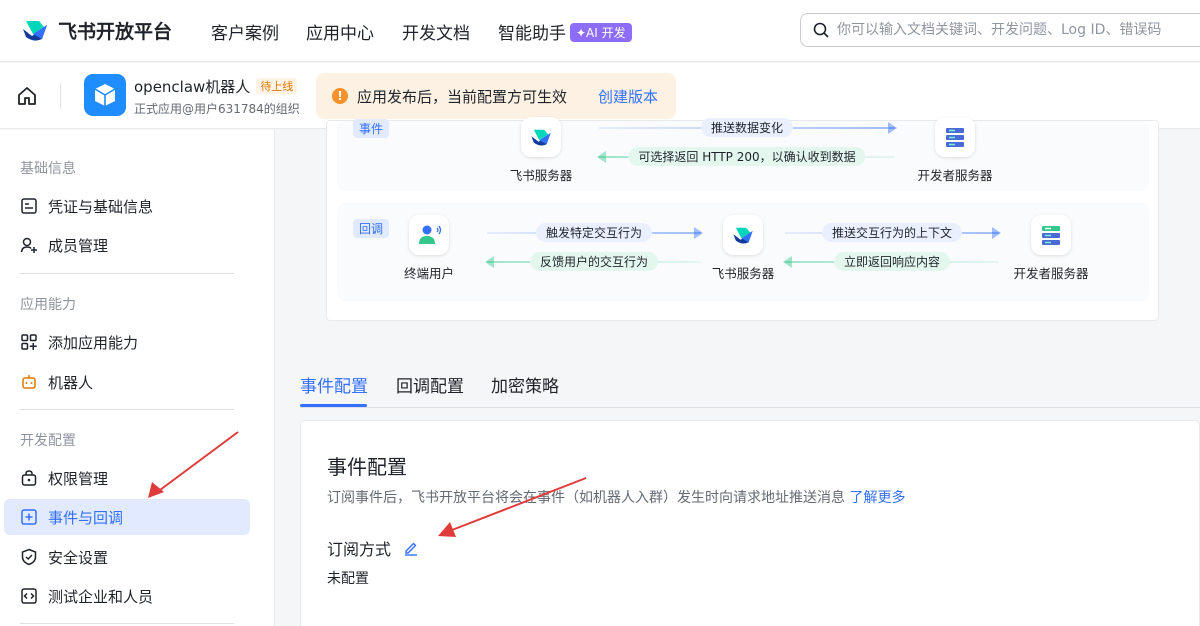 This screenshot has height=626, width=1200. What do you see at coordinates (29, 206) in the screenshot?
I see `id-card-icon` at bounding box center [29, 206].